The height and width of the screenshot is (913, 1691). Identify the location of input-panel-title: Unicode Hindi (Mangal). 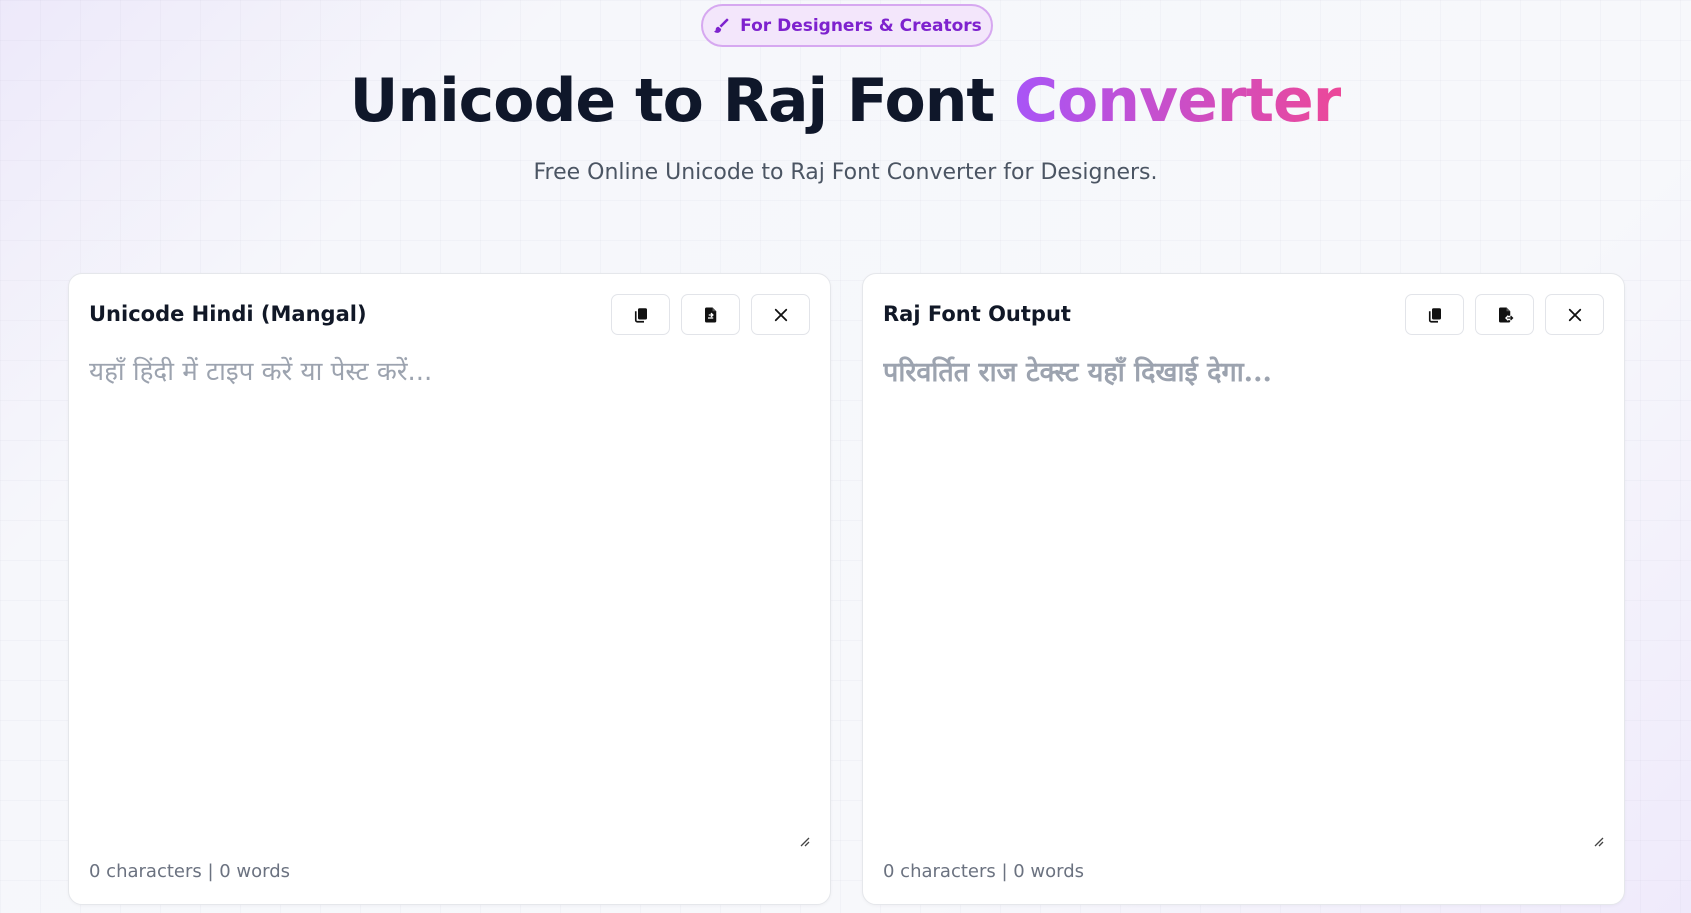
(228, 314).